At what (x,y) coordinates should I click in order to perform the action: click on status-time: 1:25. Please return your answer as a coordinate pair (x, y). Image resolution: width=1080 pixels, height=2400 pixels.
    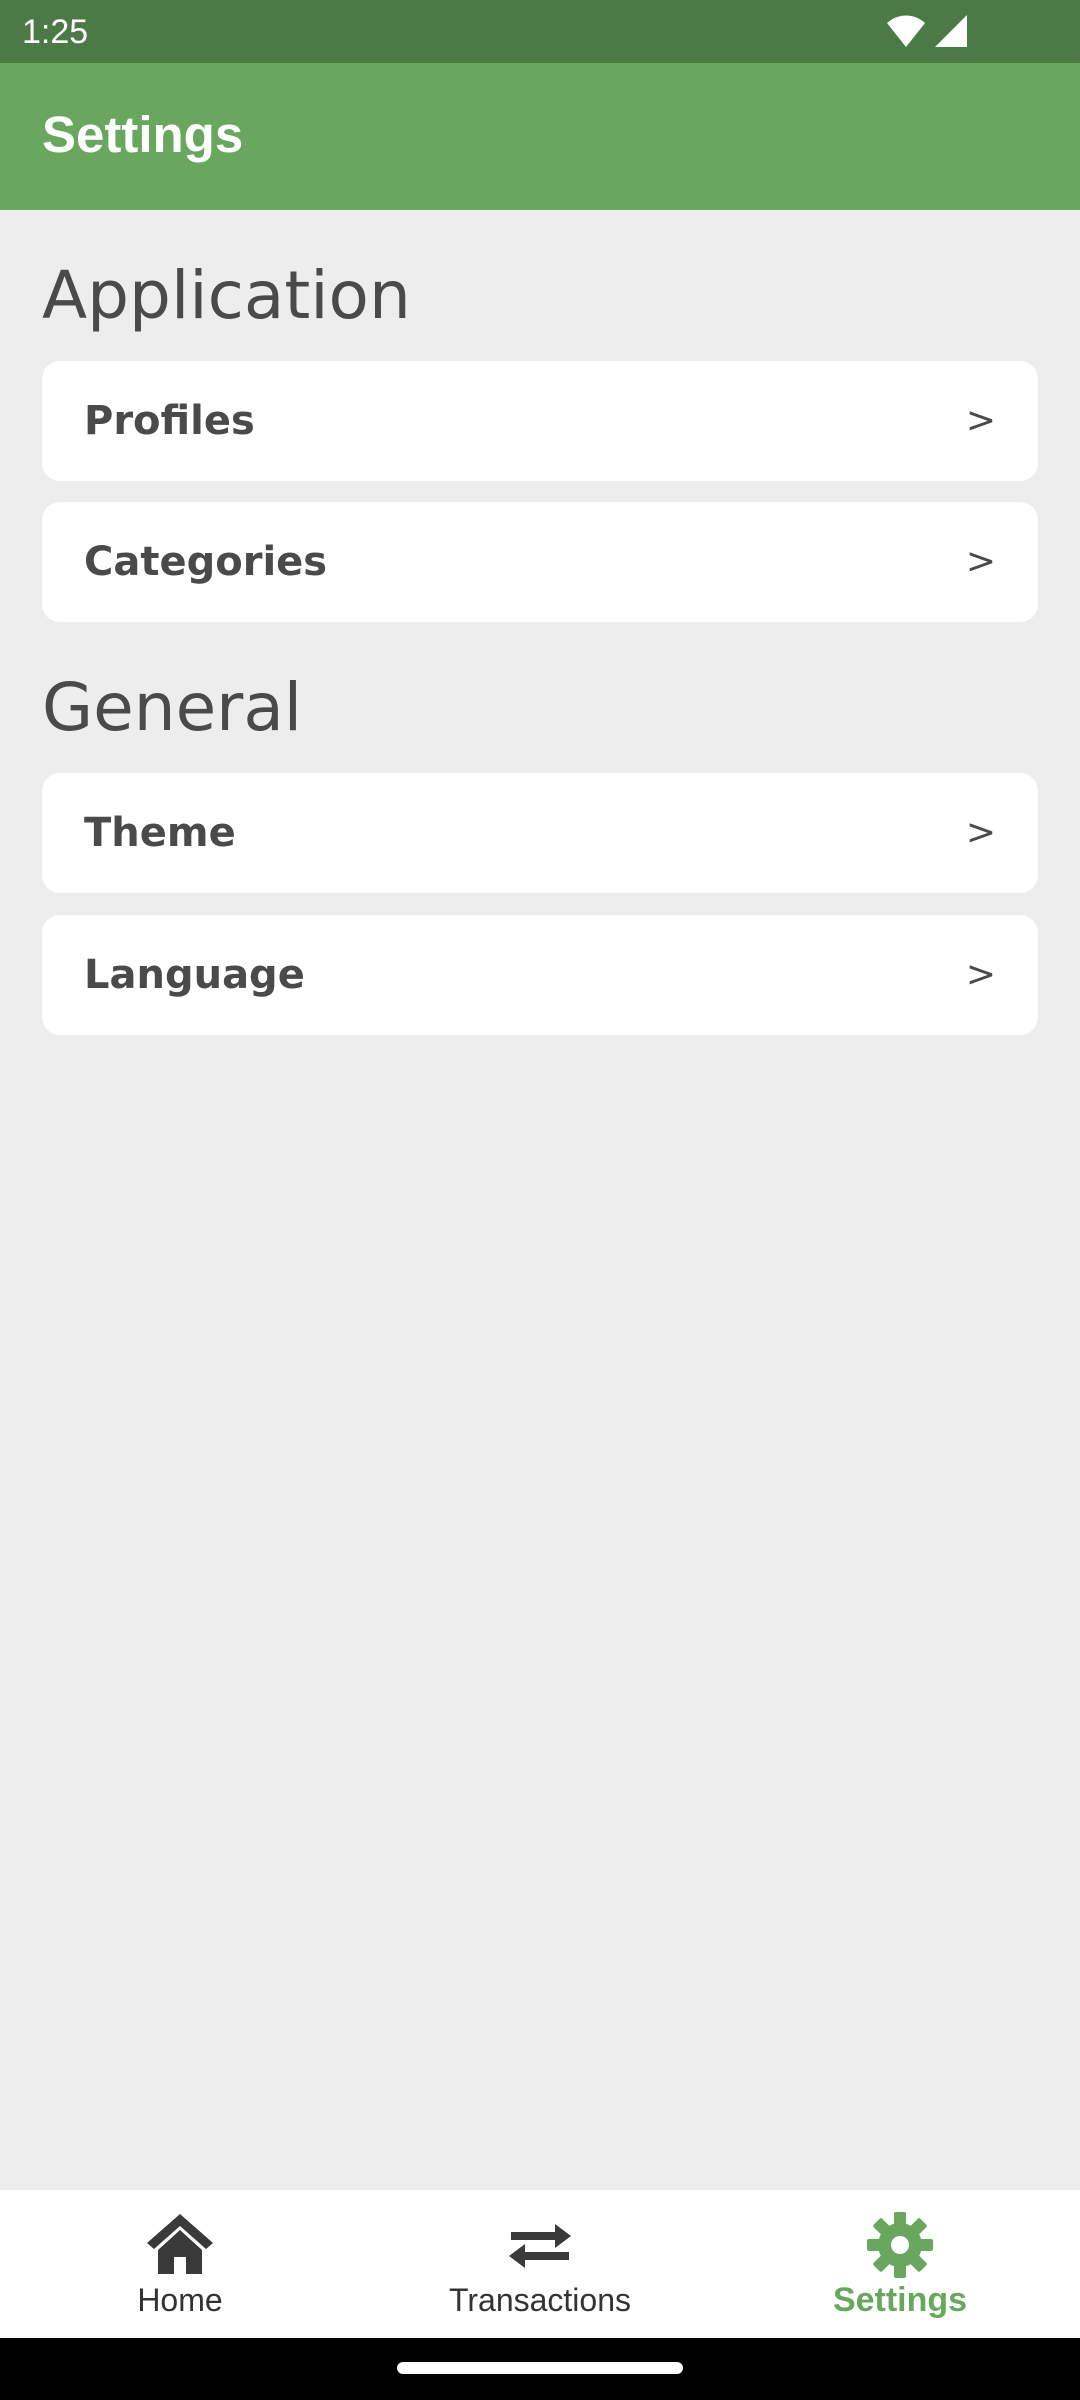
    Looking at the image, I should click on (55, 32).